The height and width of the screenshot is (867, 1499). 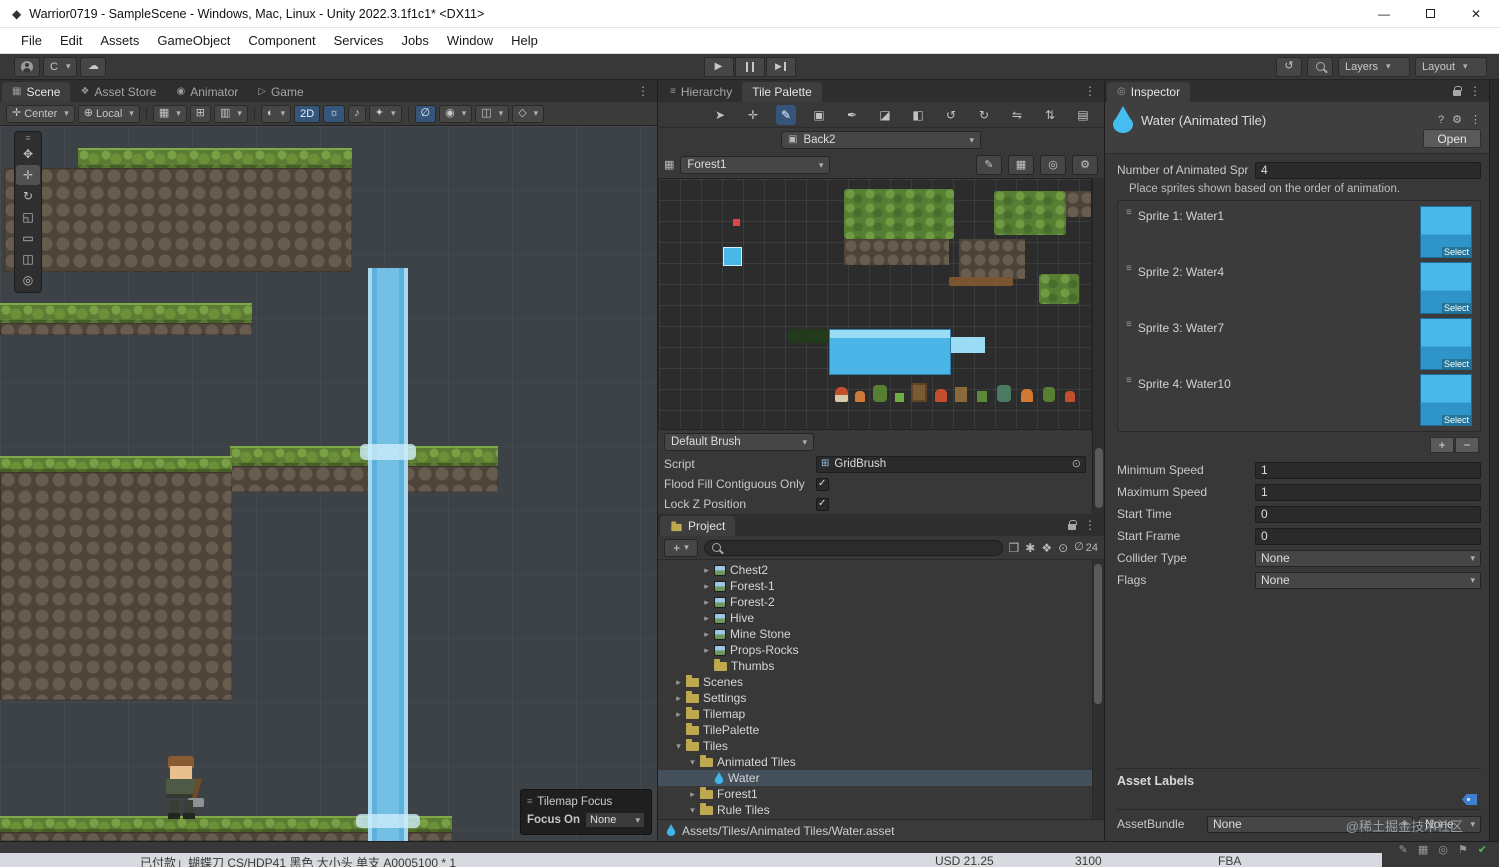 What do you see at coordinates (989, 165) in the screenshot?
I see `edit-palette-button` at bounding box center [989, 165].